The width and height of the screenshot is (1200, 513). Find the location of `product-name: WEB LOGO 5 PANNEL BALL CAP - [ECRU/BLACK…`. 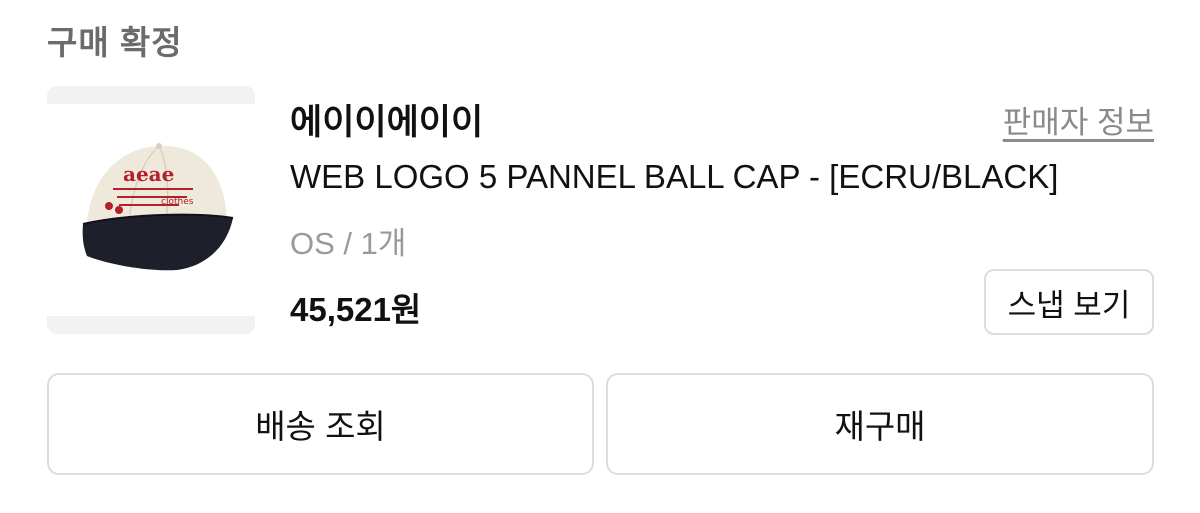

product-name: WEB LOGO 5 PANNEL BALL CAP - [ECRU/BLACK… is located at coordinates (674, 176).